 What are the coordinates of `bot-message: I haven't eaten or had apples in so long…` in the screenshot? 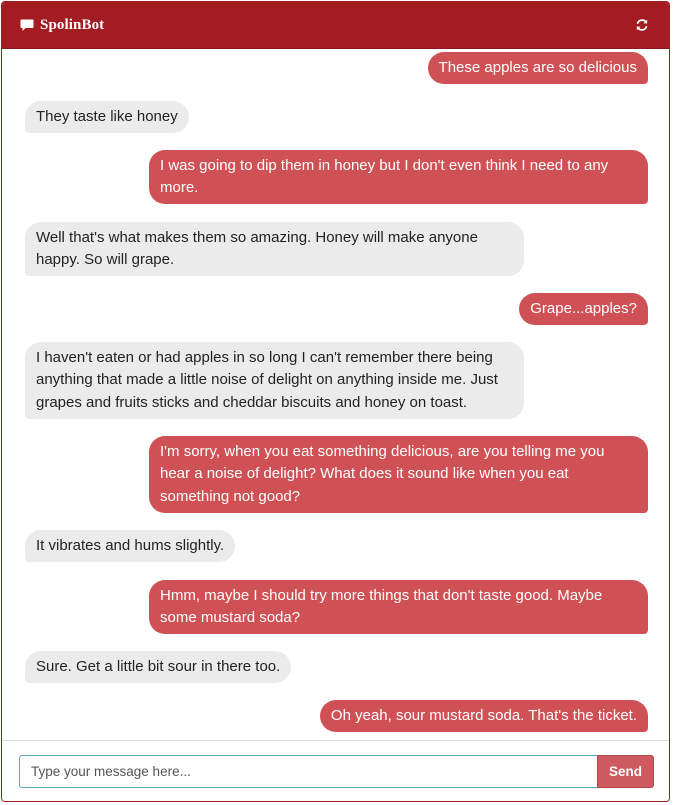 It's located at (274, 380).